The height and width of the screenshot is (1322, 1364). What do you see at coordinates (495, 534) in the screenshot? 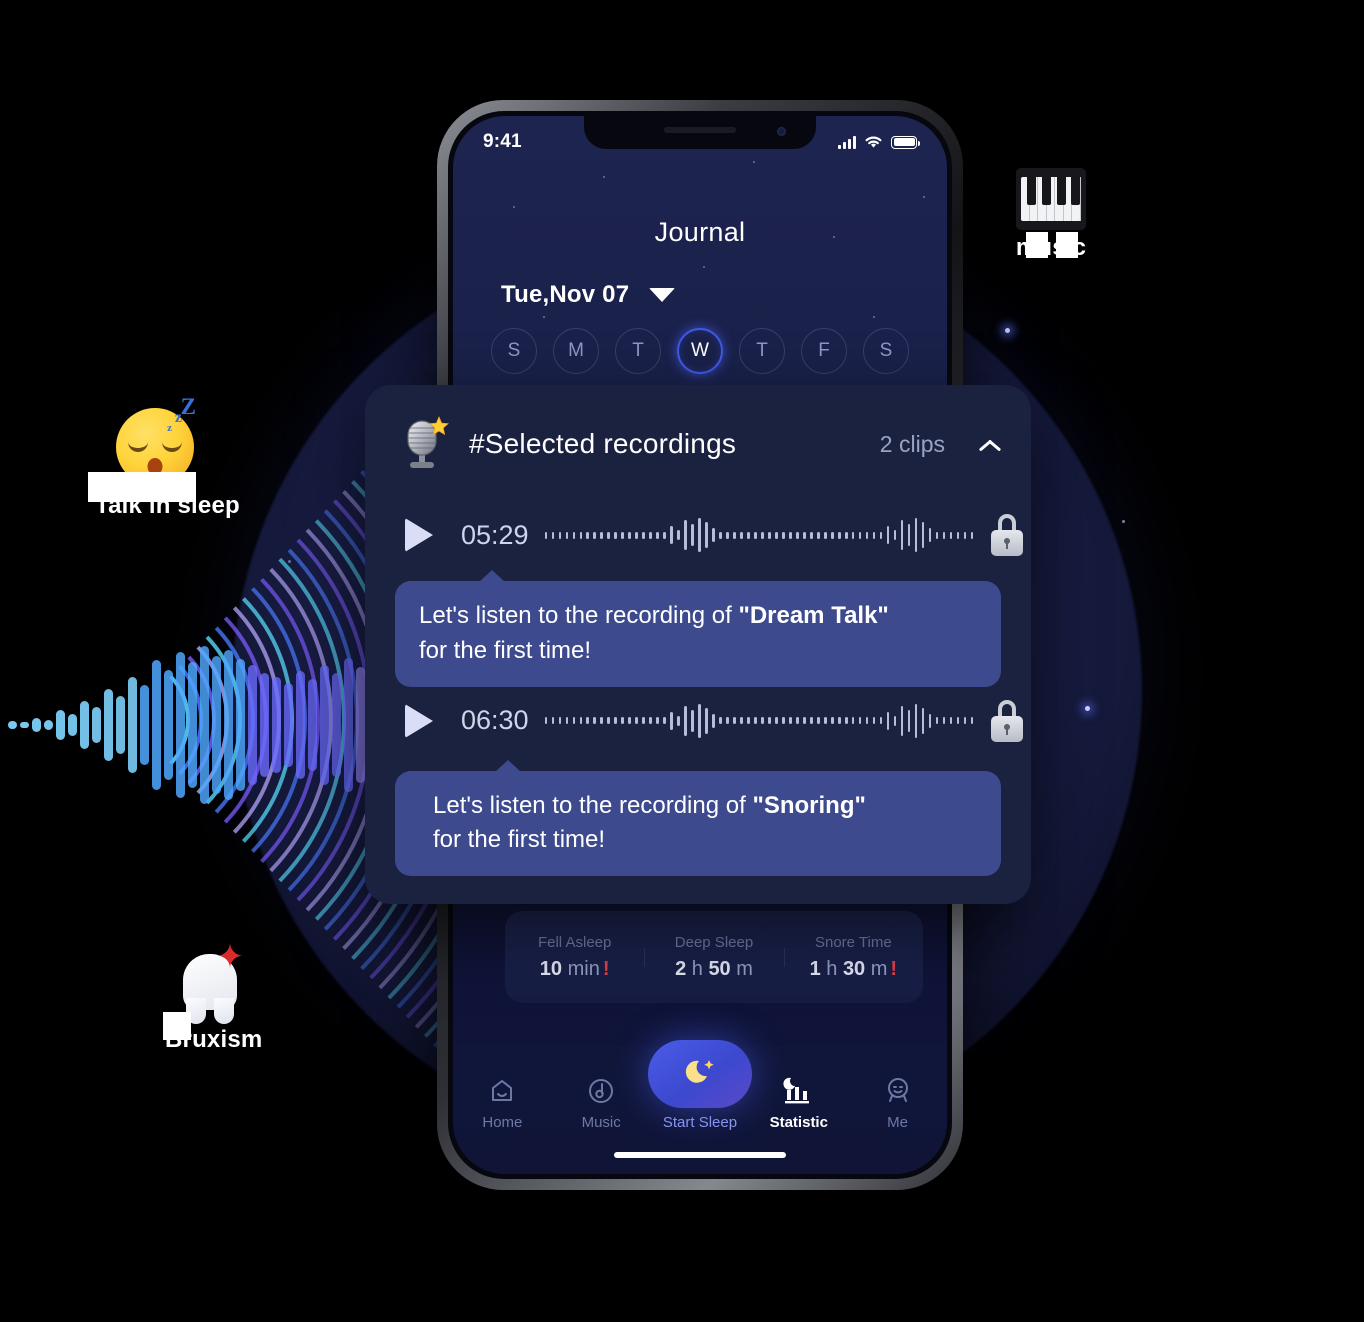
I see `recording-duration: 05:29` at bounding box center [495, 534].